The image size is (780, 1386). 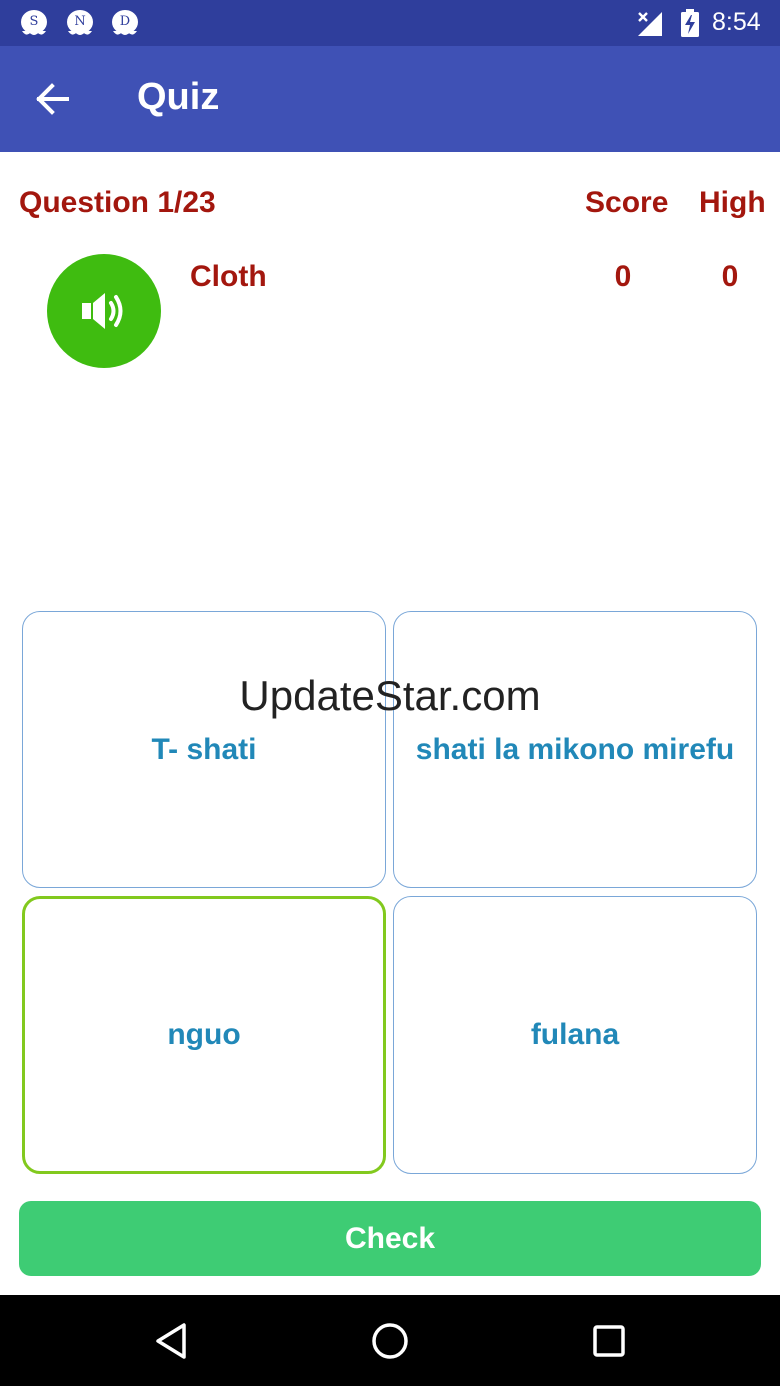 What do you see at coordinates (732, 202) in the screenshot?
I see `high-label: High` at bounding box center [732, 202].